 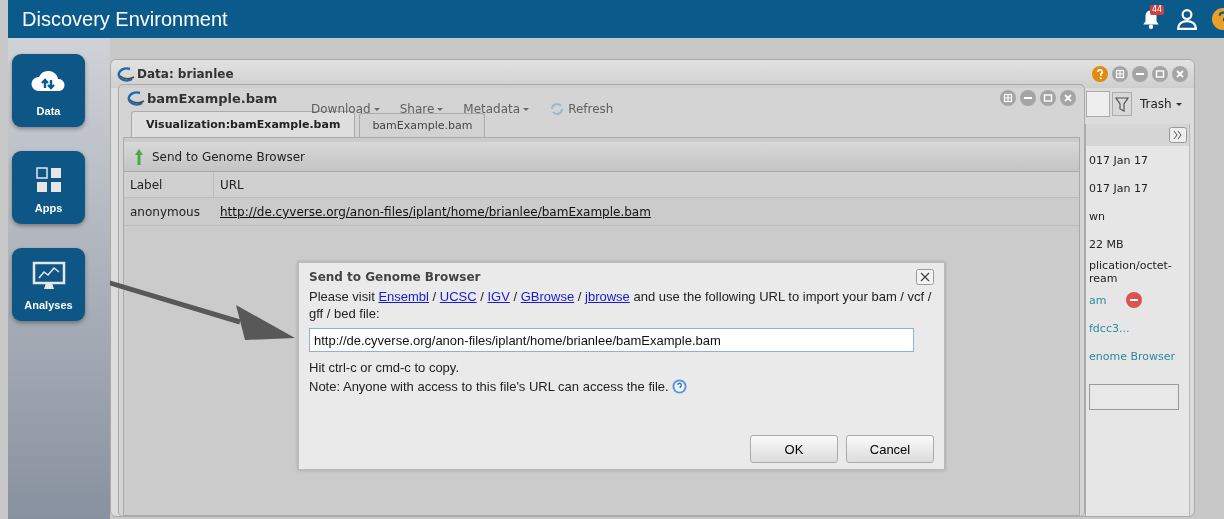 What do you see at coordinates (1157, 10) in the screenshot?
I see `notification-badge: 44` at bounding box center [1157, 10].